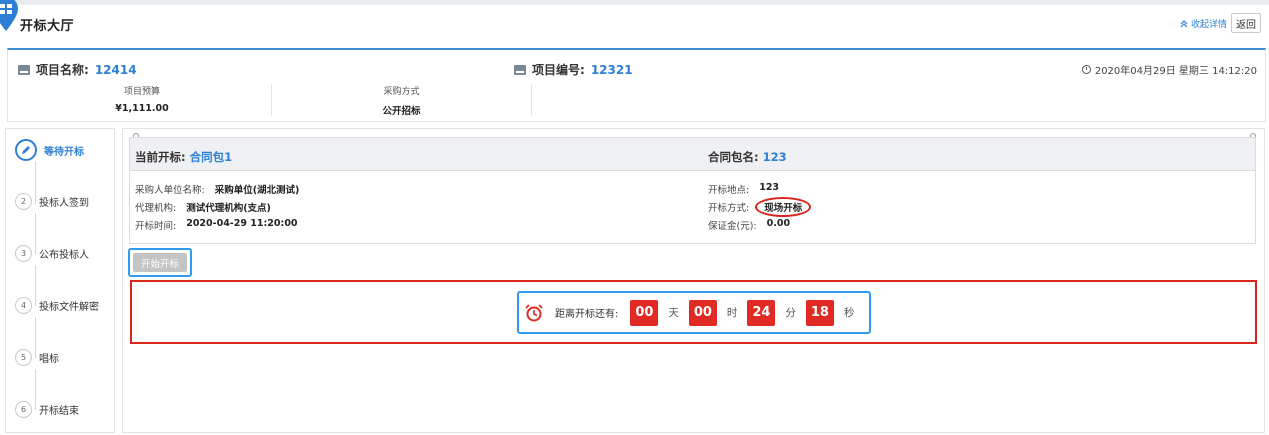 This screenshot has width=1269, height=435. I want to click on project-name-value: 12414, so click(115, 69).